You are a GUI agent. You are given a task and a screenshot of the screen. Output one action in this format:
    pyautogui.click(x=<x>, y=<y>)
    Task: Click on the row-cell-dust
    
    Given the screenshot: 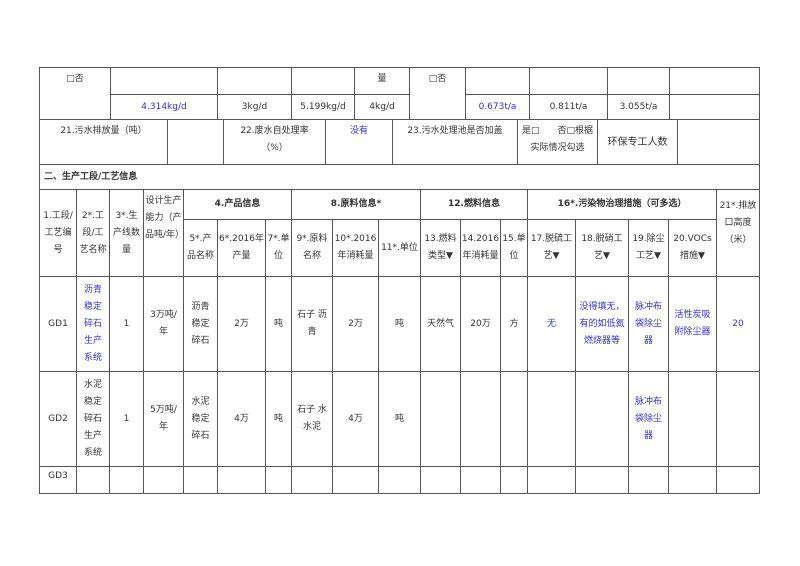 What is the action you would take?
    pyautogui.click(x=648, y=480)
    